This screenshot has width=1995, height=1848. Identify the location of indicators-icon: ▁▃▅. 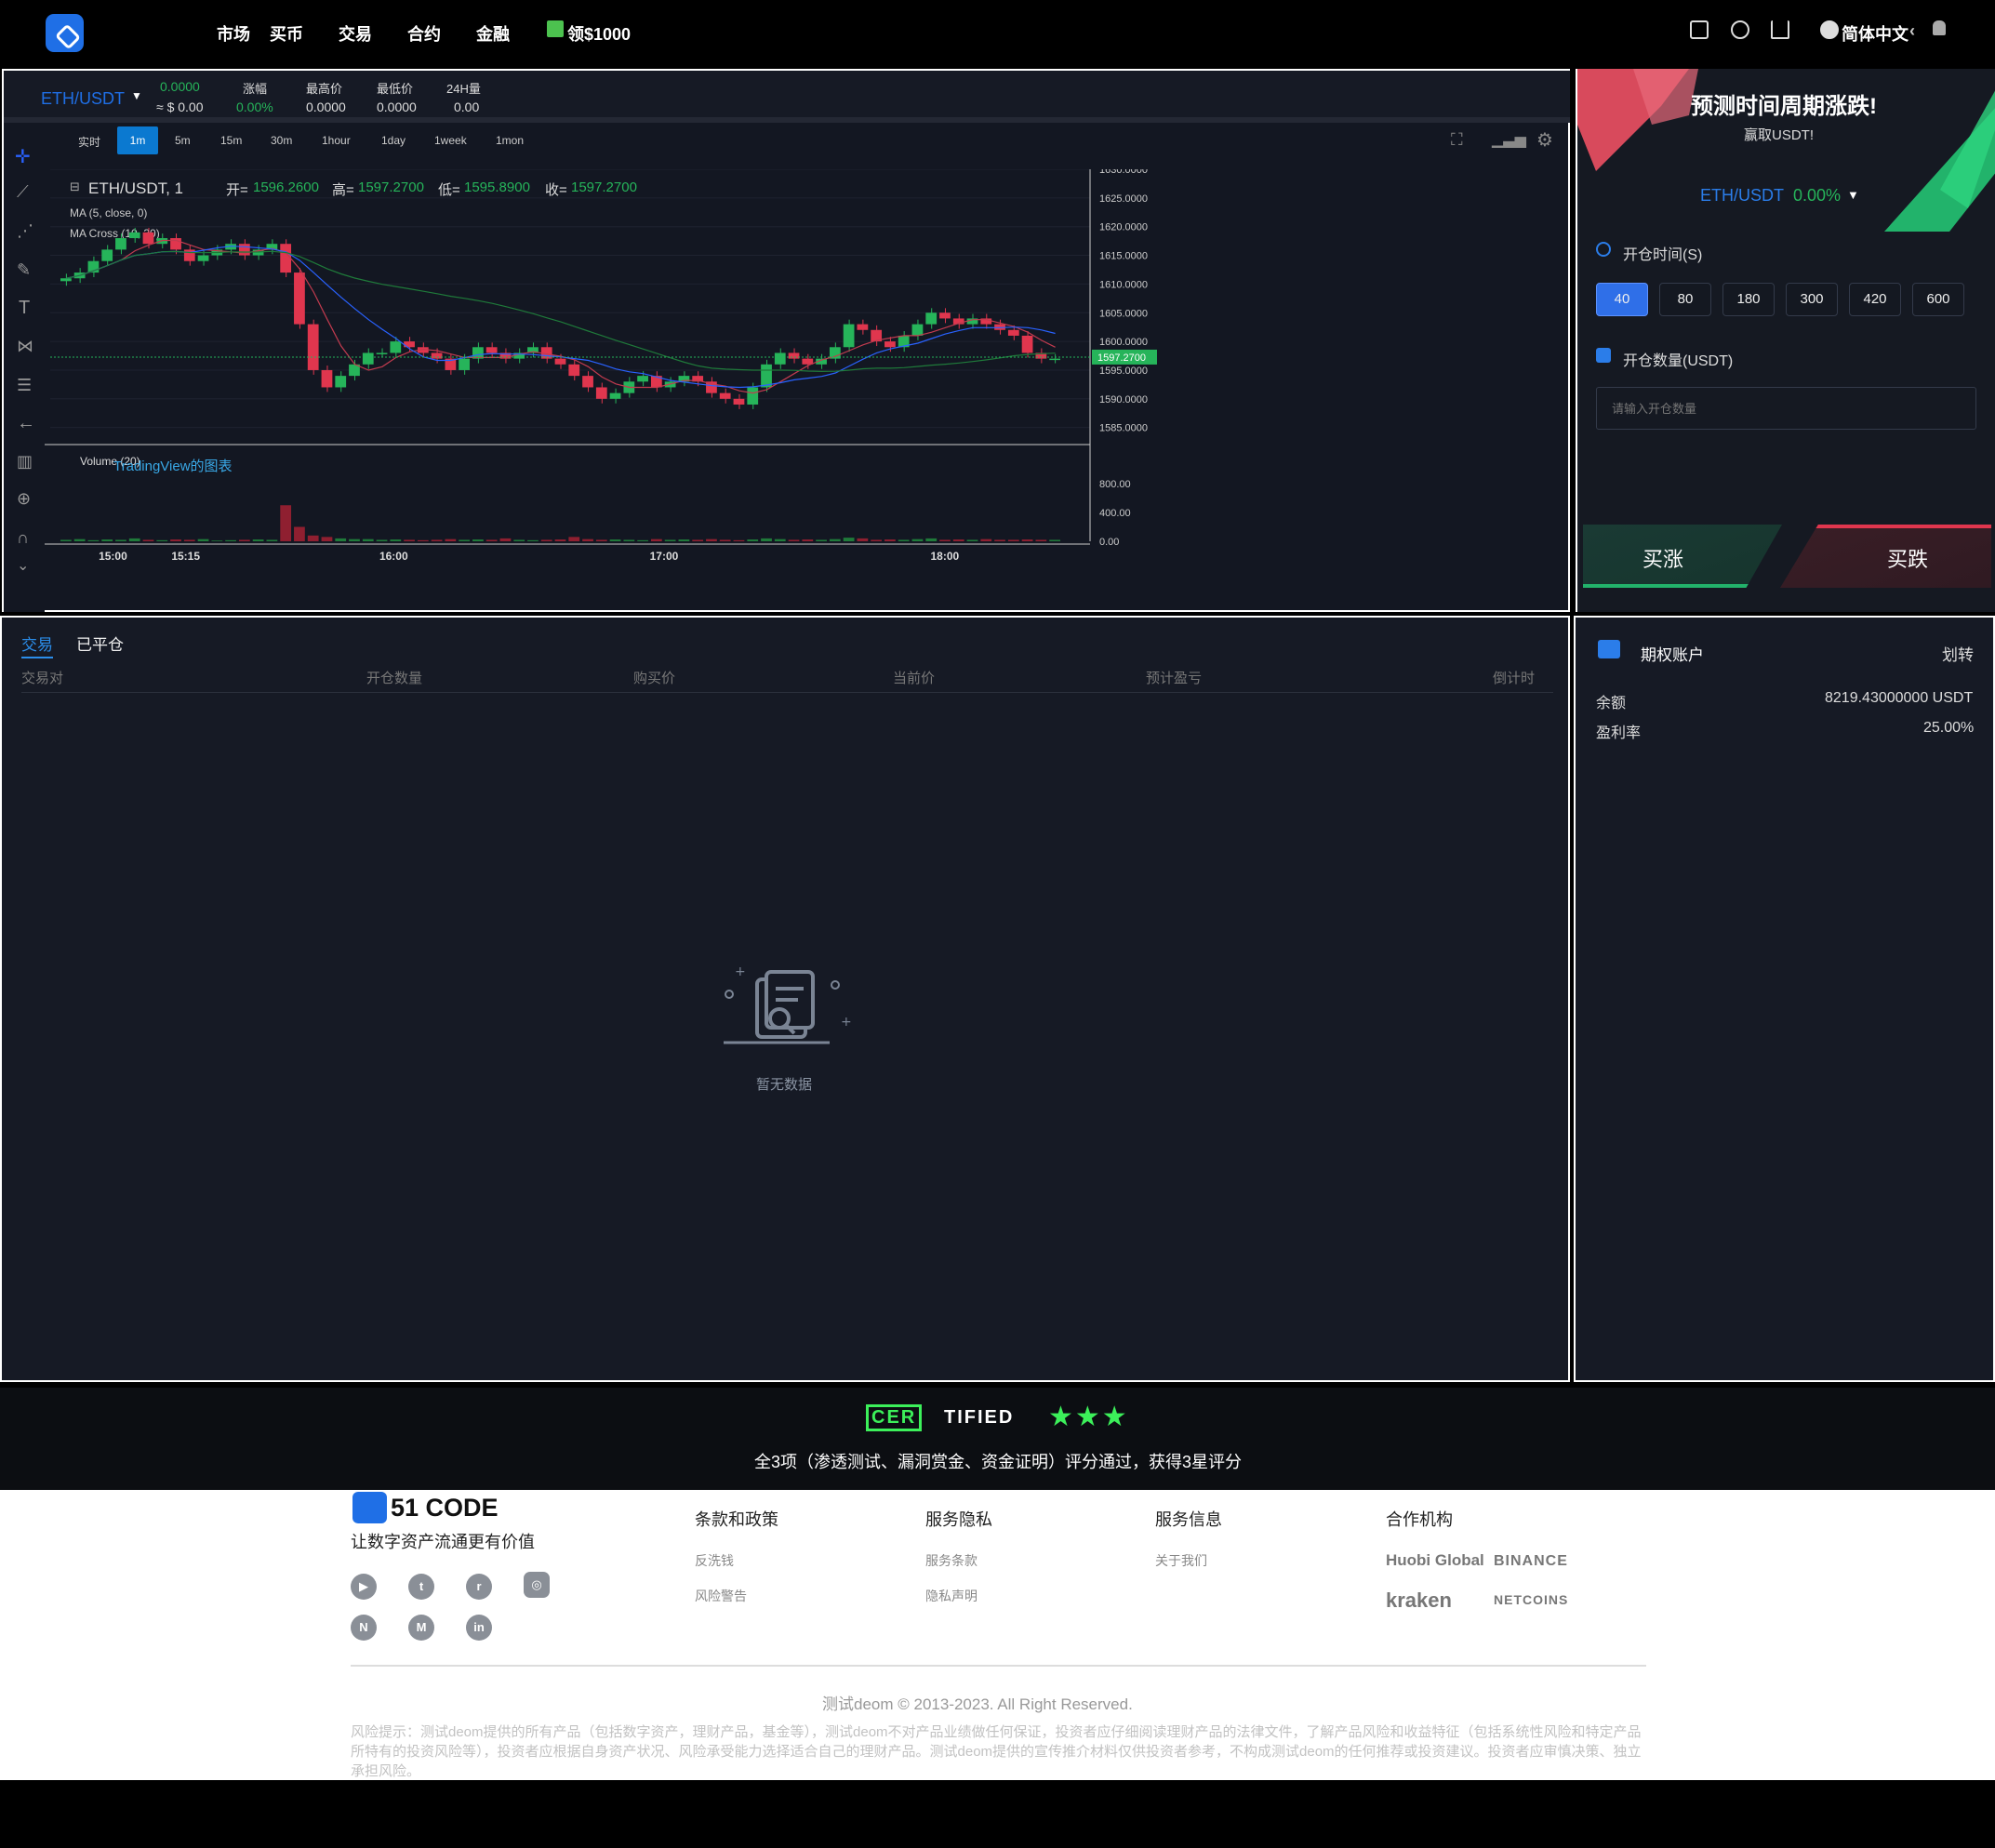
(1509, 139).